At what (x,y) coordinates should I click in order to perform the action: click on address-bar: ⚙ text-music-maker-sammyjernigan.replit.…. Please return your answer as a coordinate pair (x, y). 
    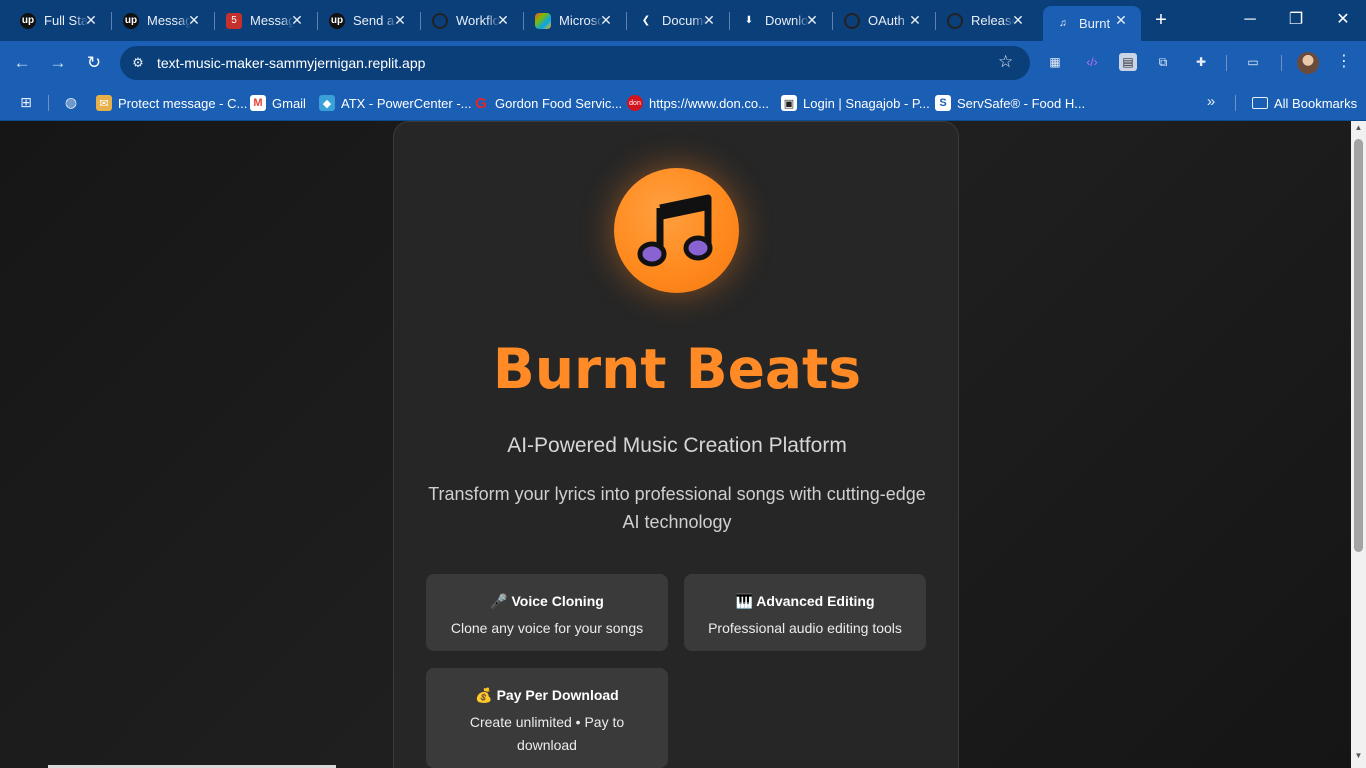
    Looking at the image, I should click on (575, 63).